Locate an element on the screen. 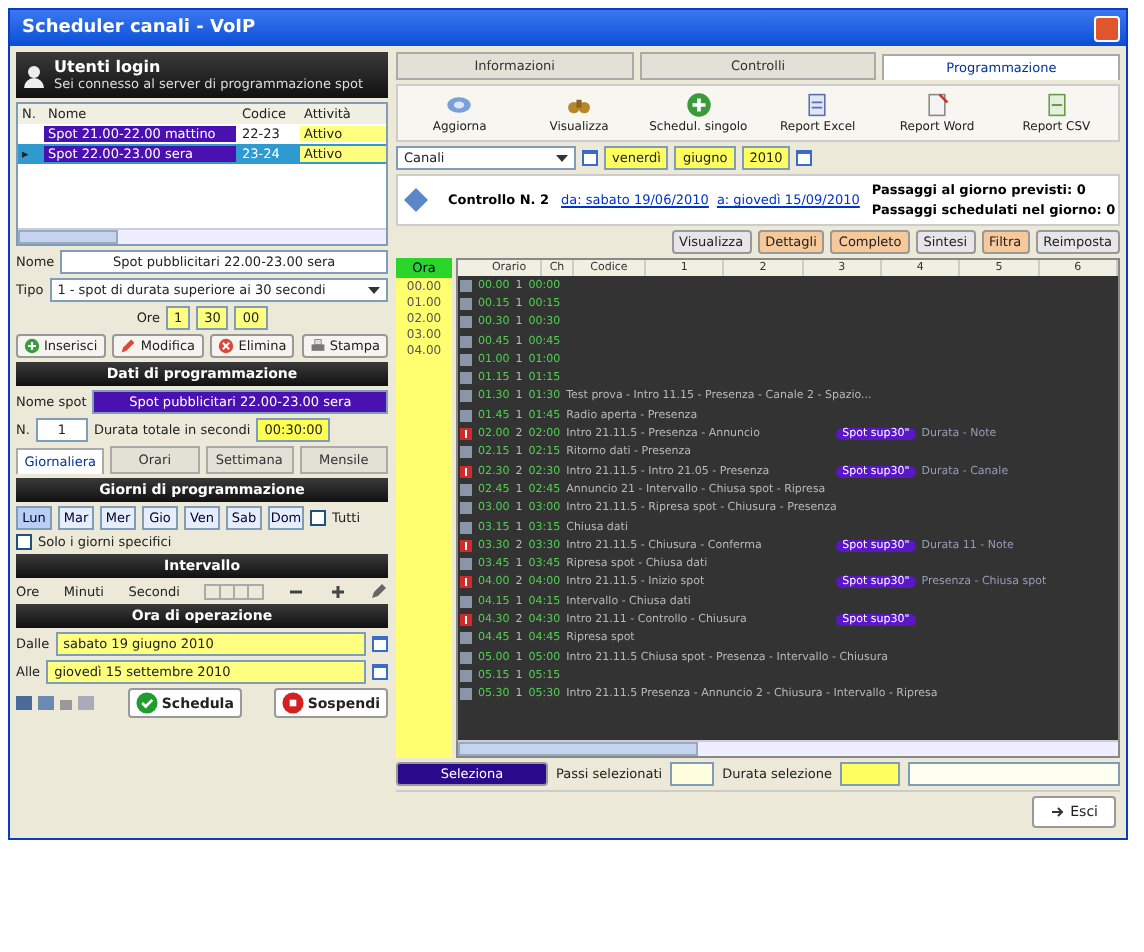  close-button is located at coordinates (1107, 28).